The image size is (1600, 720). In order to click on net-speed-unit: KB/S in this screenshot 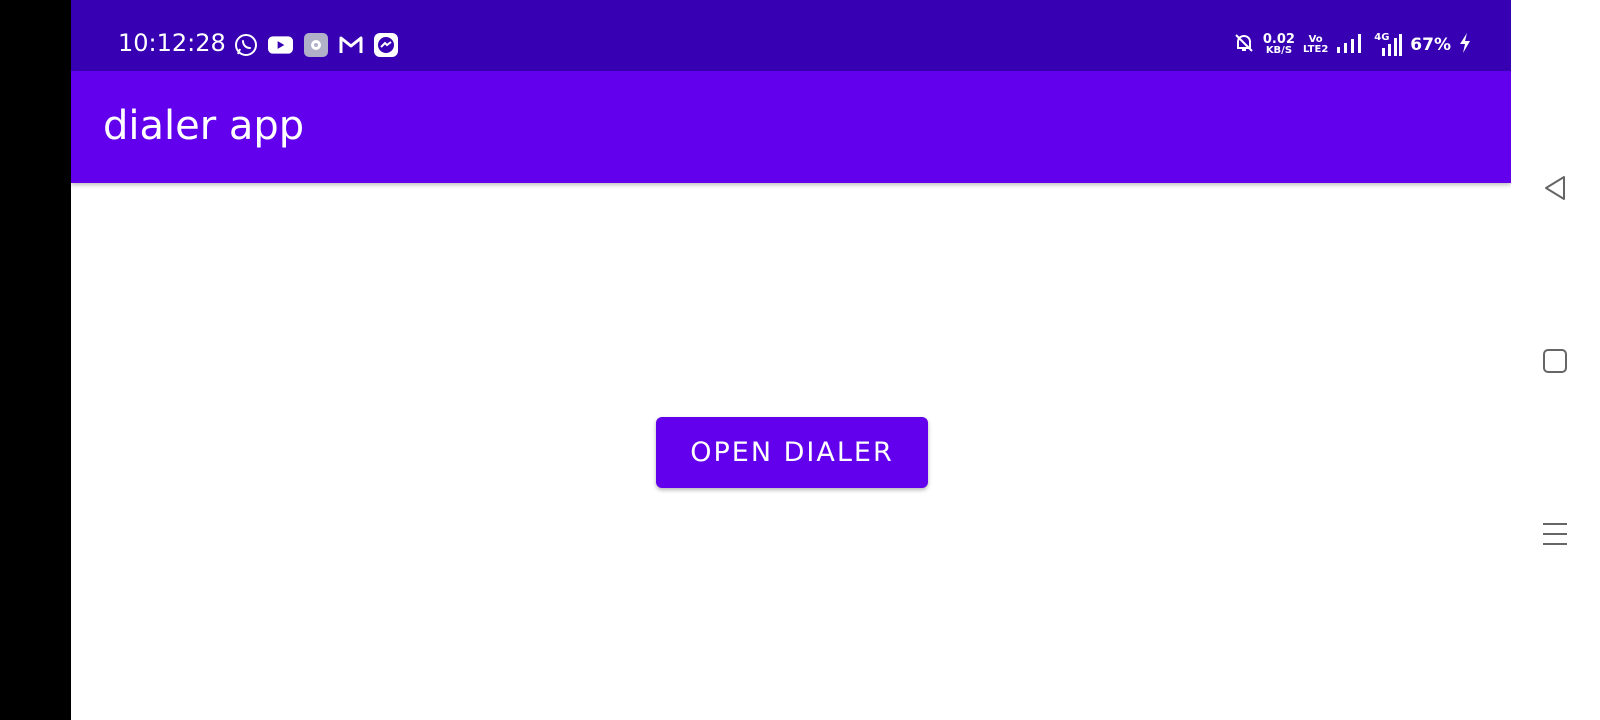, I will do `click(1279, 50)`.